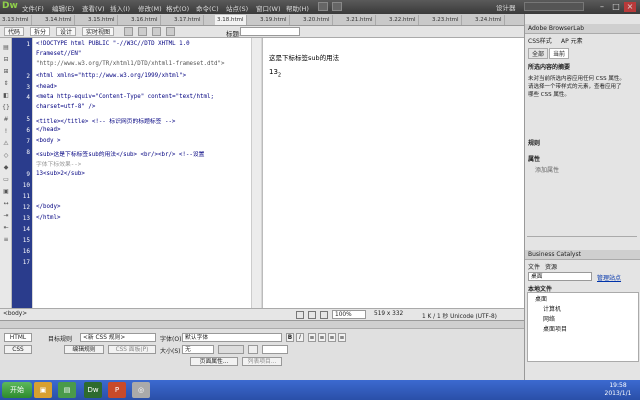 The image size is (640, 400). Describe the element at coordinates (6, 204) in the screenshot. I see `move-css-icon: ↔` at that location.